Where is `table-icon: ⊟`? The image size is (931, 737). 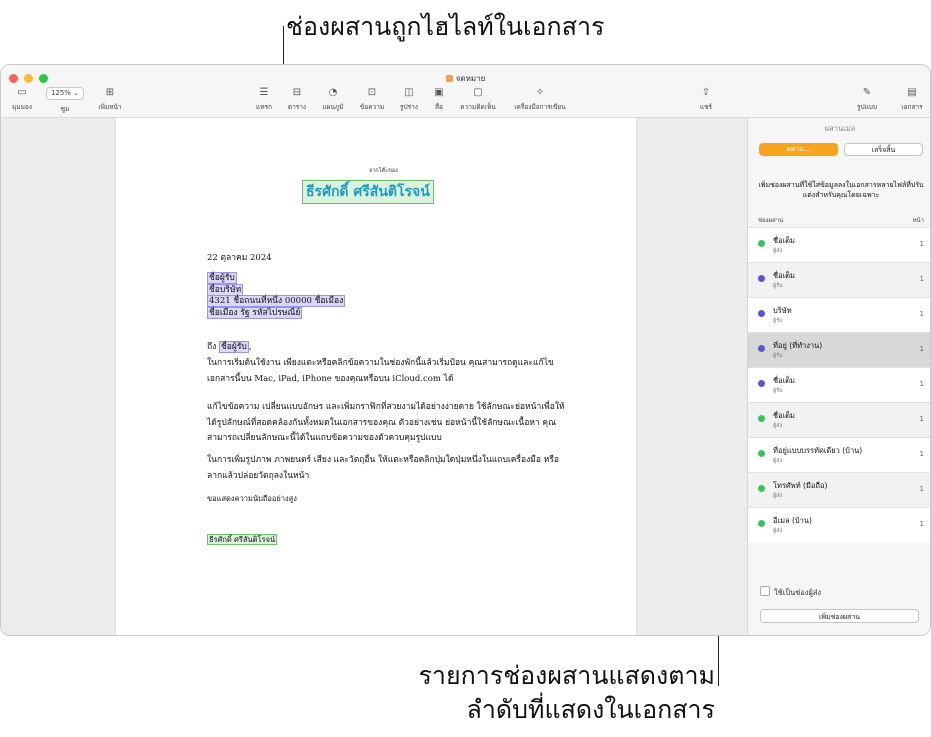 table-icon: ⊟ is located at coordinates (297, 92).